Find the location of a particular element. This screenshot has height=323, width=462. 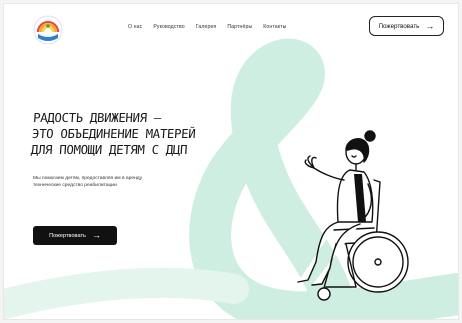

hero-donate-label: Пожертвовать is located at coordinates (67, 235).